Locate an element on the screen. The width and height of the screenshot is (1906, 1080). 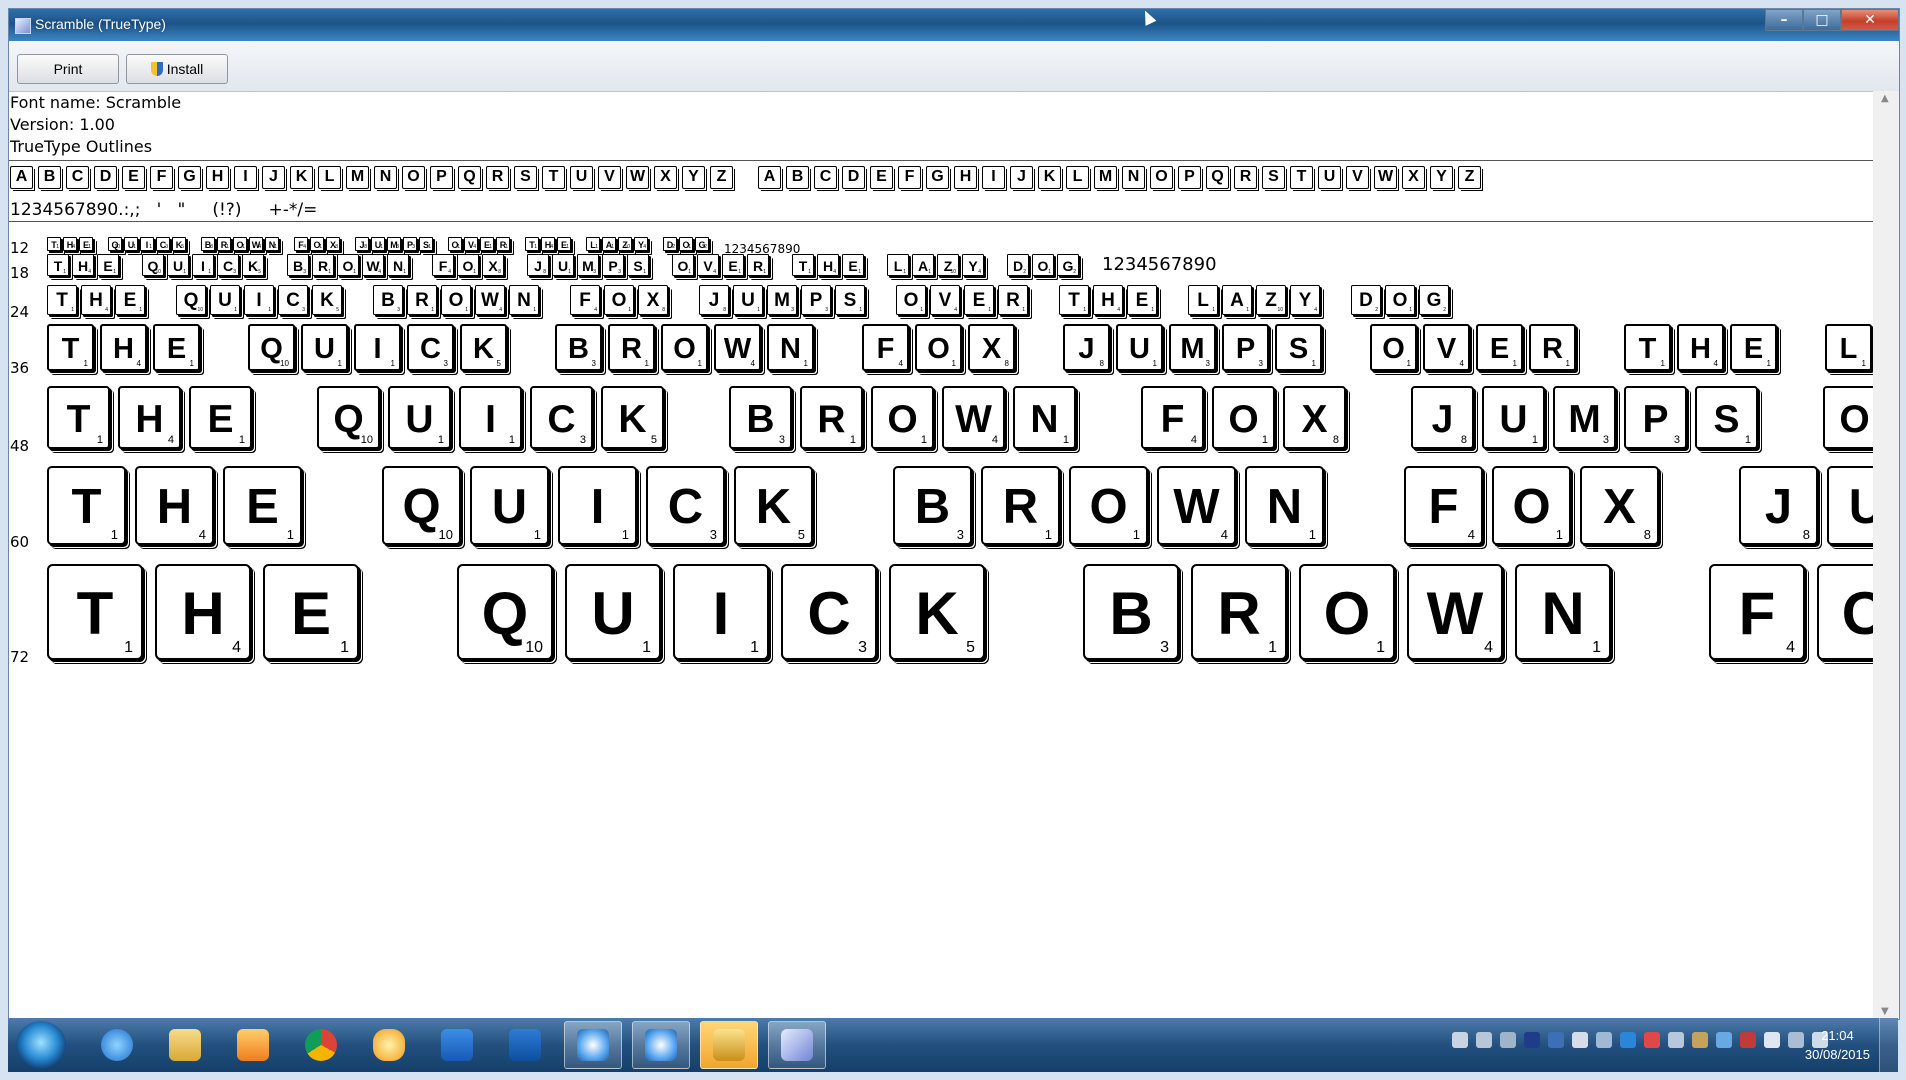
tray-shield-icon is located at coordinates (1748, 1040).